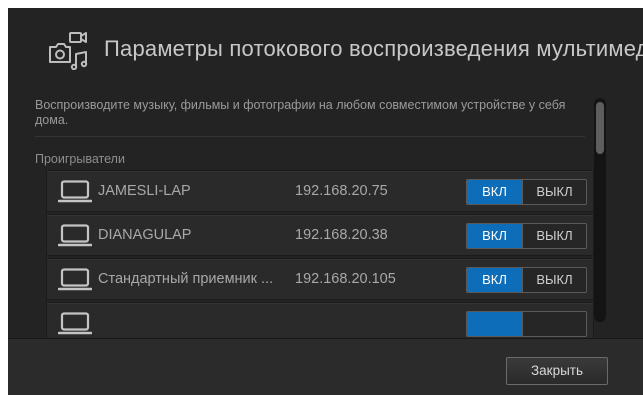  I want to click on streaming-toggle, so click(526, 324).